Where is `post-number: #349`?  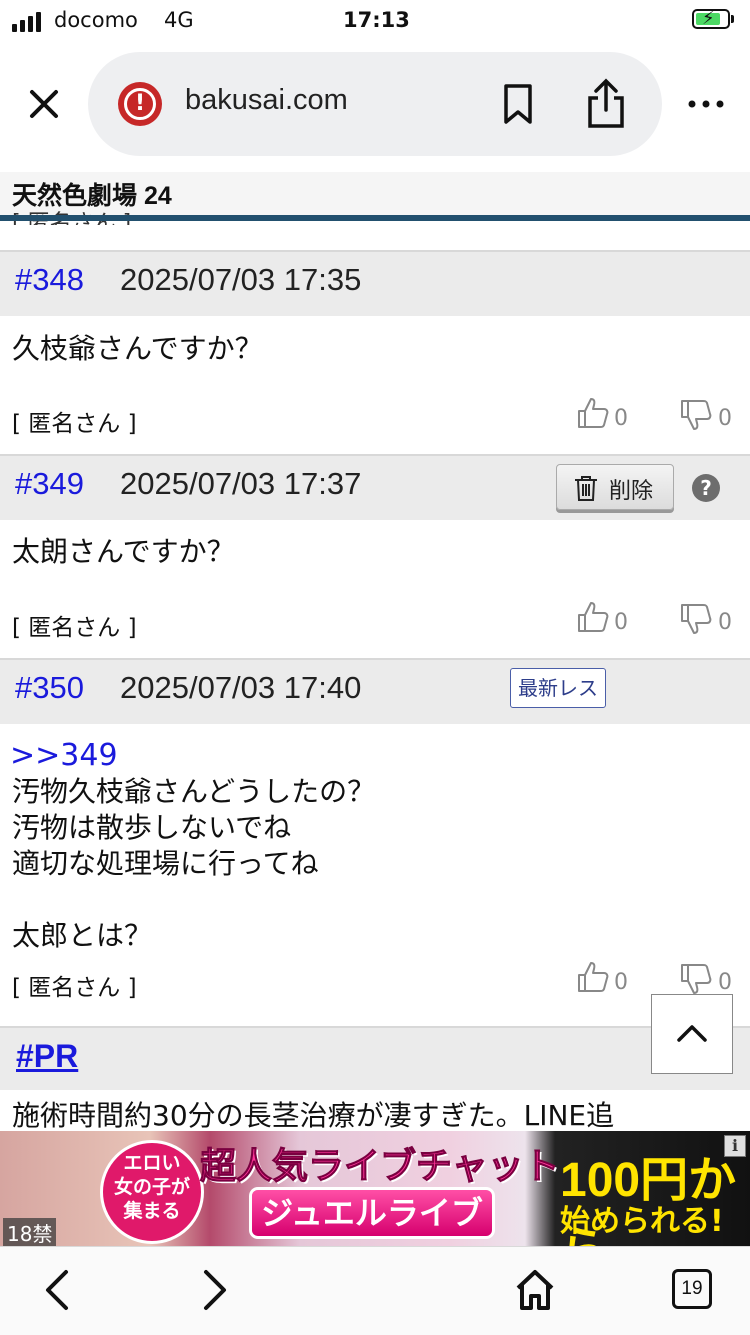
post-number: #349 is located at coordinates (49, 484).